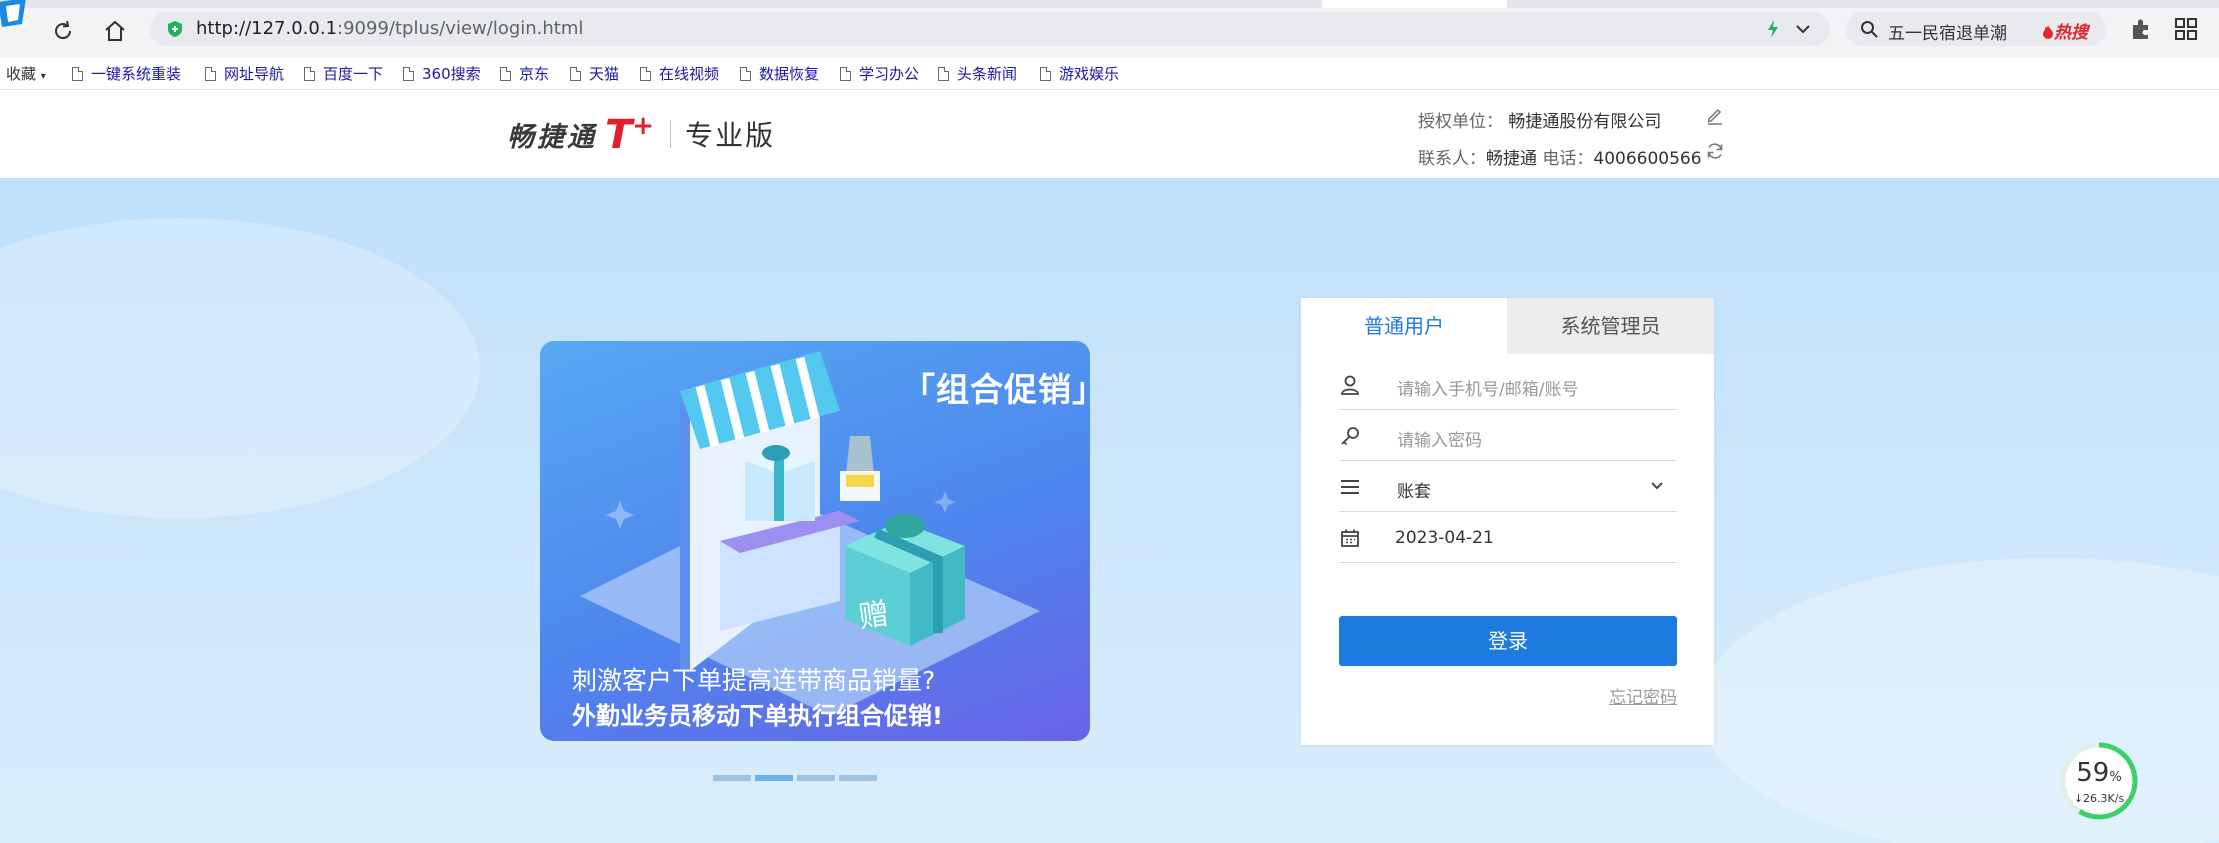 This screenshot has height=843, width=2219. Describe the element at coordinates (630, 134) in the screenshot. I see `logo-tplus: T+` at that location.